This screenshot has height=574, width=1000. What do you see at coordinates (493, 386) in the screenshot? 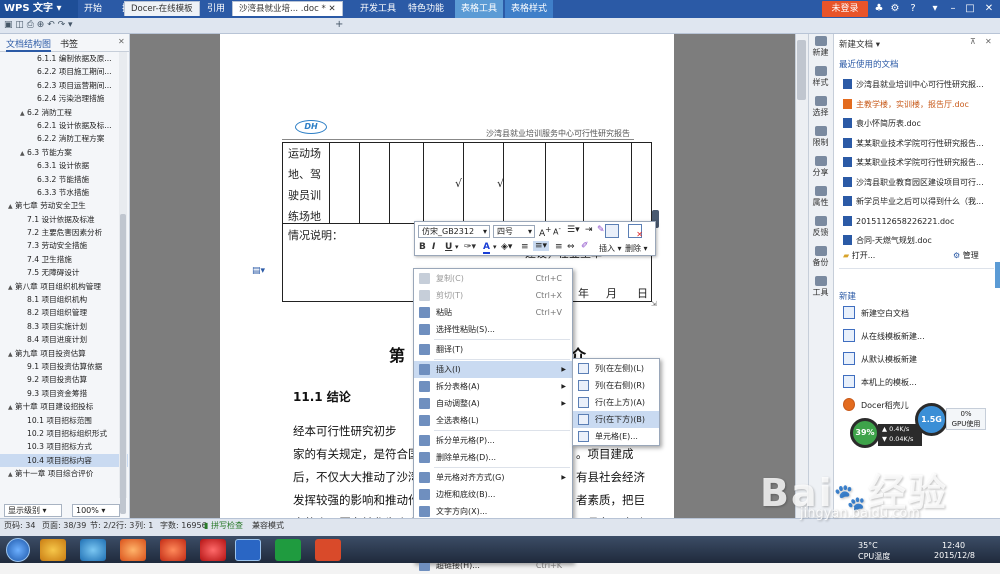
I see `context-menu-item: 拆分表格(A) ▶` at bounding box center [493, 386].